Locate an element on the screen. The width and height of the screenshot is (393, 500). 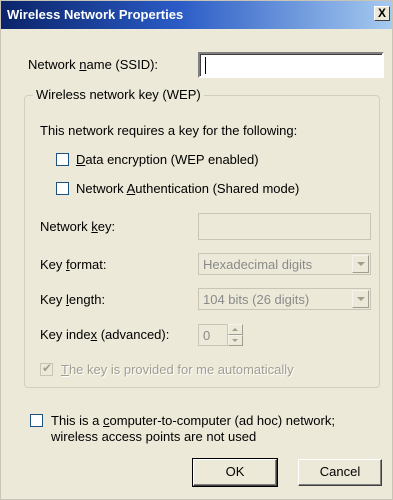
adhoc-label-line2: wireless access points are not used is located at coordinates (153, 436).